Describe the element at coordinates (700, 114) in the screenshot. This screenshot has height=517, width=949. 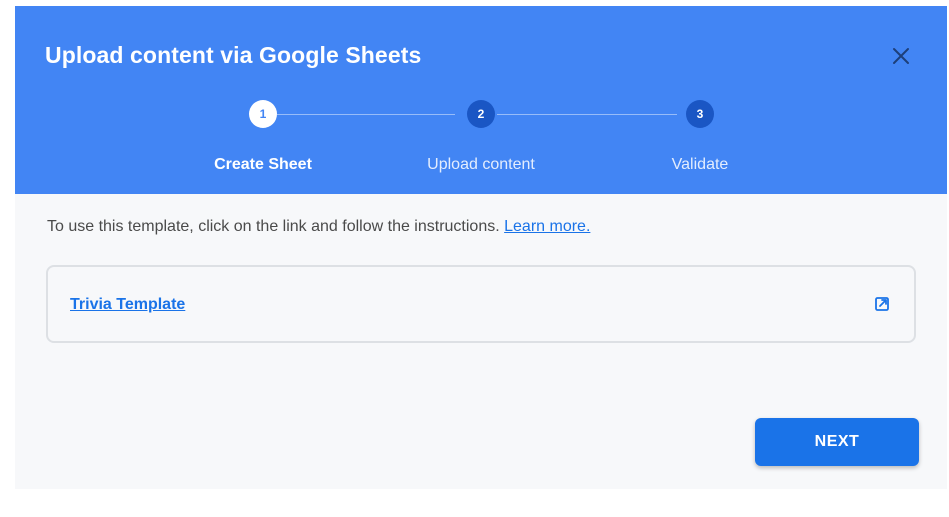
I see `step-3-indicator: 3` at that location.